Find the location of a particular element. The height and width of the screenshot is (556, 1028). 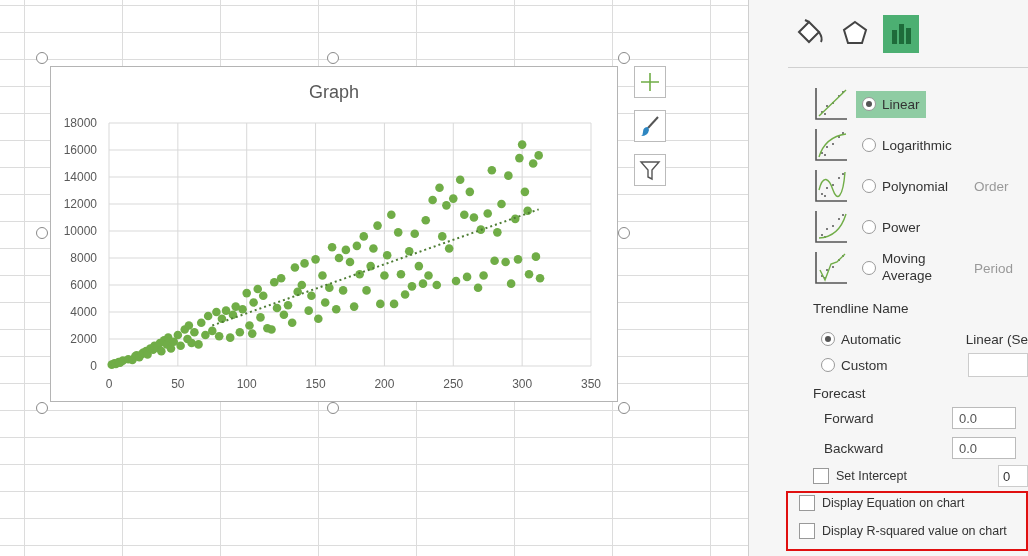

field-label: Backward is located at coordinates (854, 448).